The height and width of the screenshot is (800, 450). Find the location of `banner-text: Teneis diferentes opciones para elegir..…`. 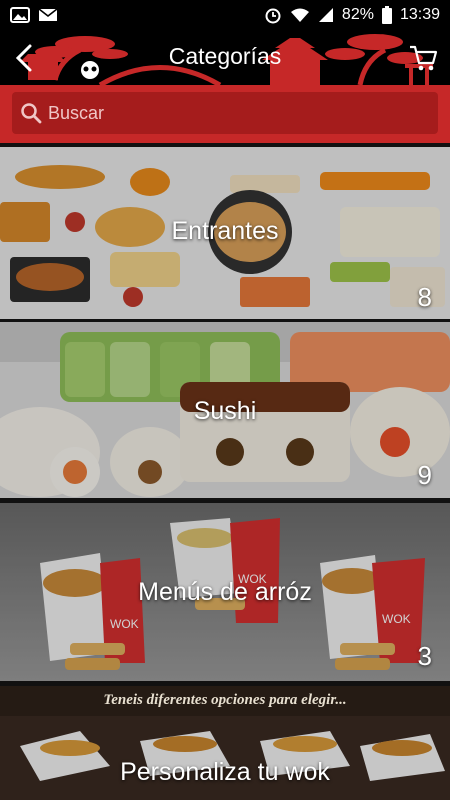

banner-text: Teneis diferentes opciones para elegir..… is located at coordinates (225, 700).